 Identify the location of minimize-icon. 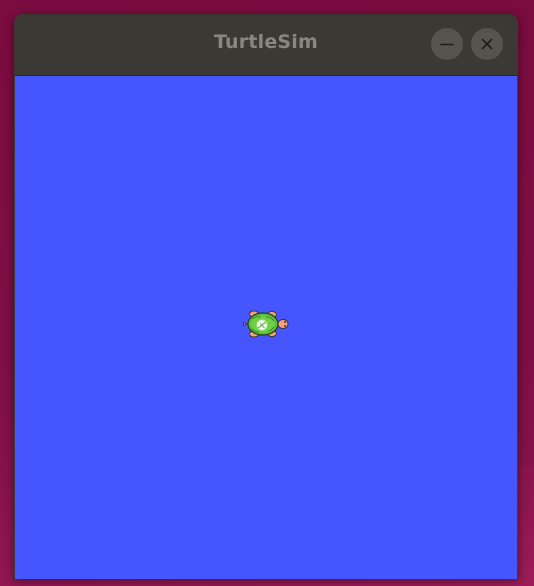
(447, 44).